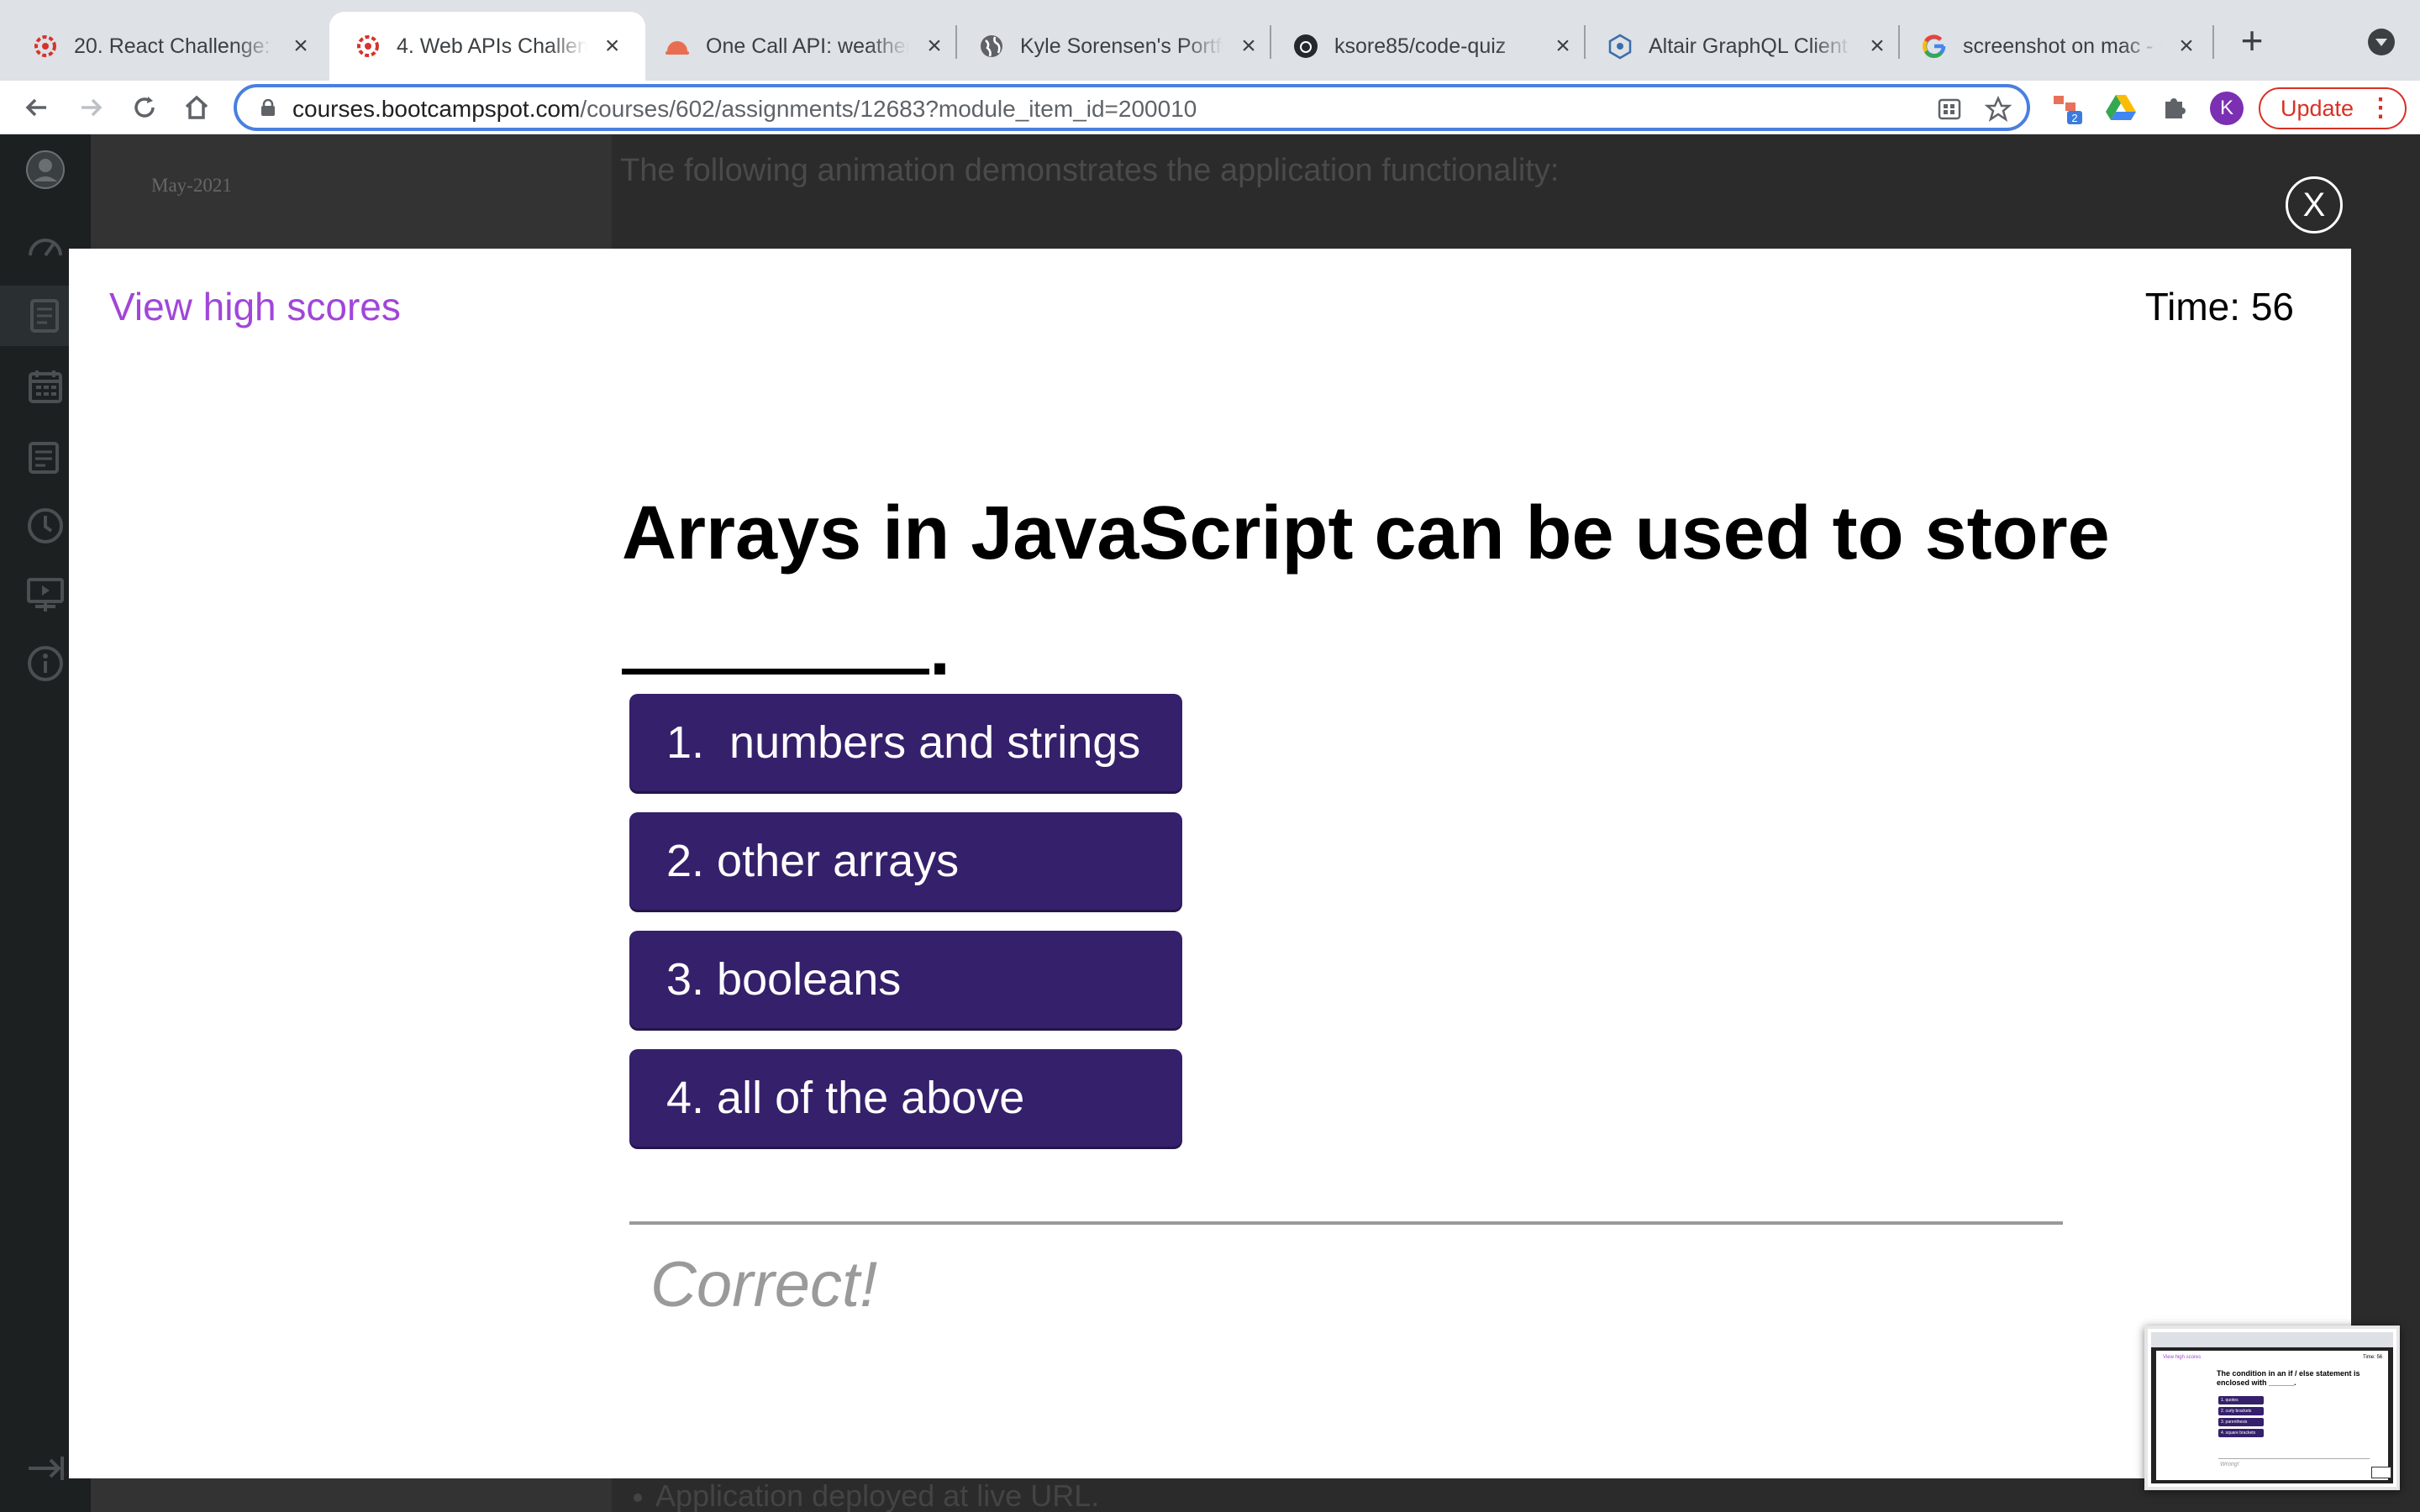 The height and width of the screenshot is (1512, 2420). I want to click on arrow-right-icon, so click(92, 107).